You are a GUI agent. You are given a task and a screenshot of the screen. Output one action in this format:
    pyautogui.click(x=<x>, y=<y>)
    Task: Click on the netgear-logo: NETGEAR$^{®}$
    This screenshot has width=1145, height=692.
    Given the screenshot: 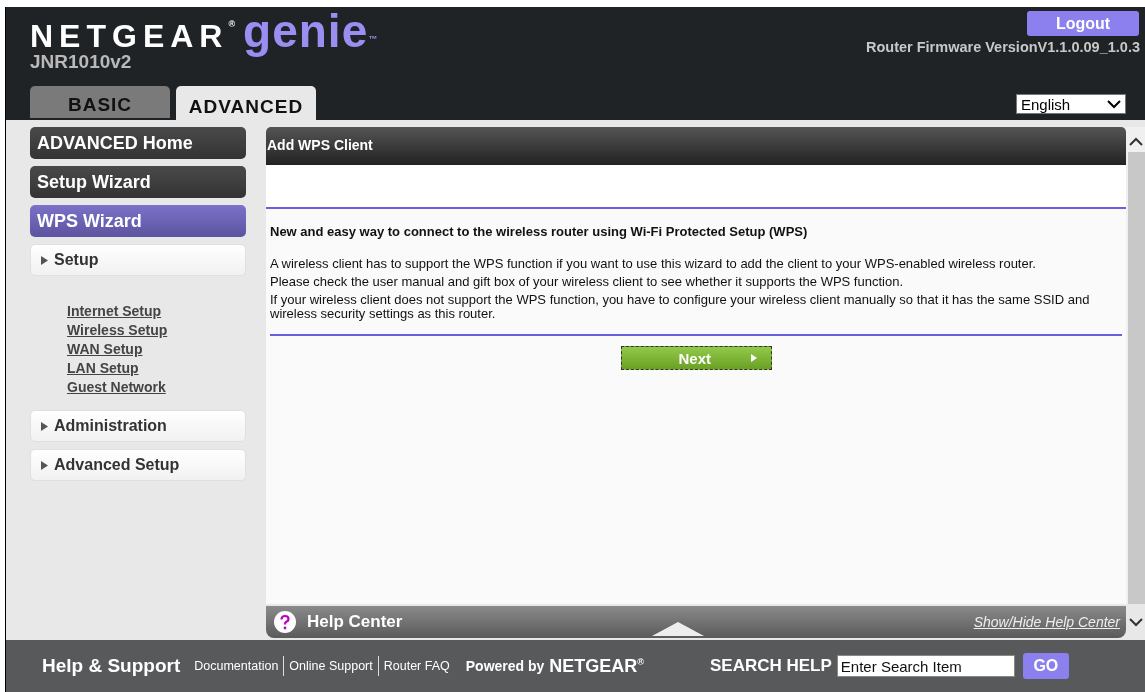 What is the action you would take?
    pyautogui.click(x=596, y=666)
    